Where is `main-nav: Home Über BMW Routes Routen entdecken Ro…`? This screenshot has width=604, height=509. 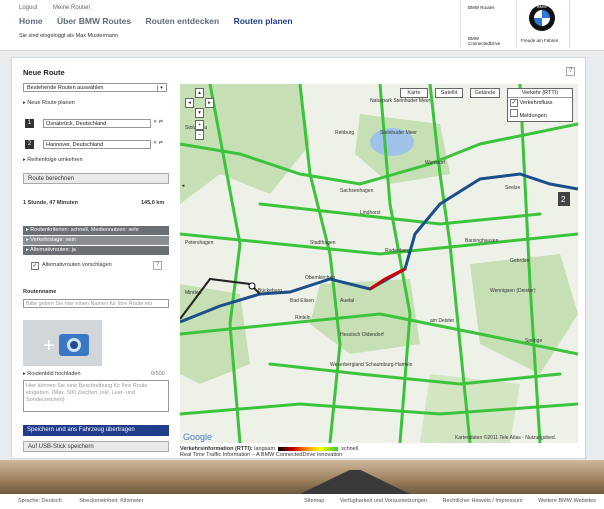
main-nav: Home Über BMW Routes Routen entdecken Ro… is located at coordinates (162, 21).